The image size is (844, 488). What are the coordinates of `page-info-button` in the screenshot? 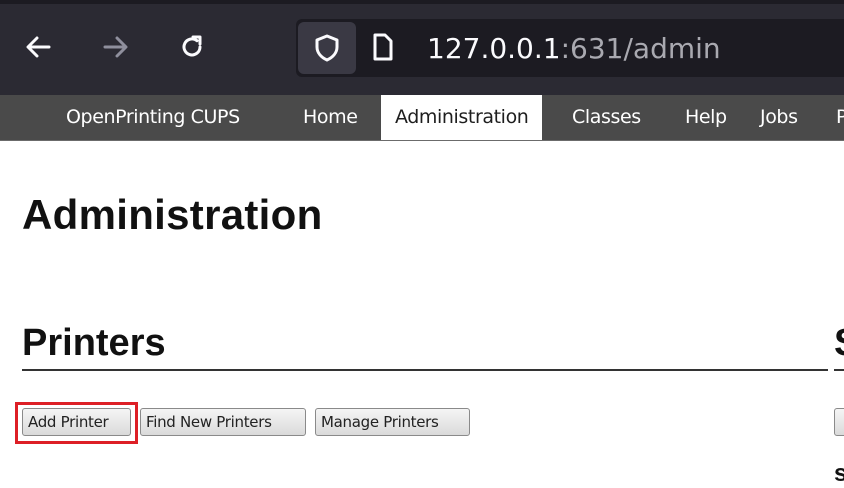 It's located at (383, 47).